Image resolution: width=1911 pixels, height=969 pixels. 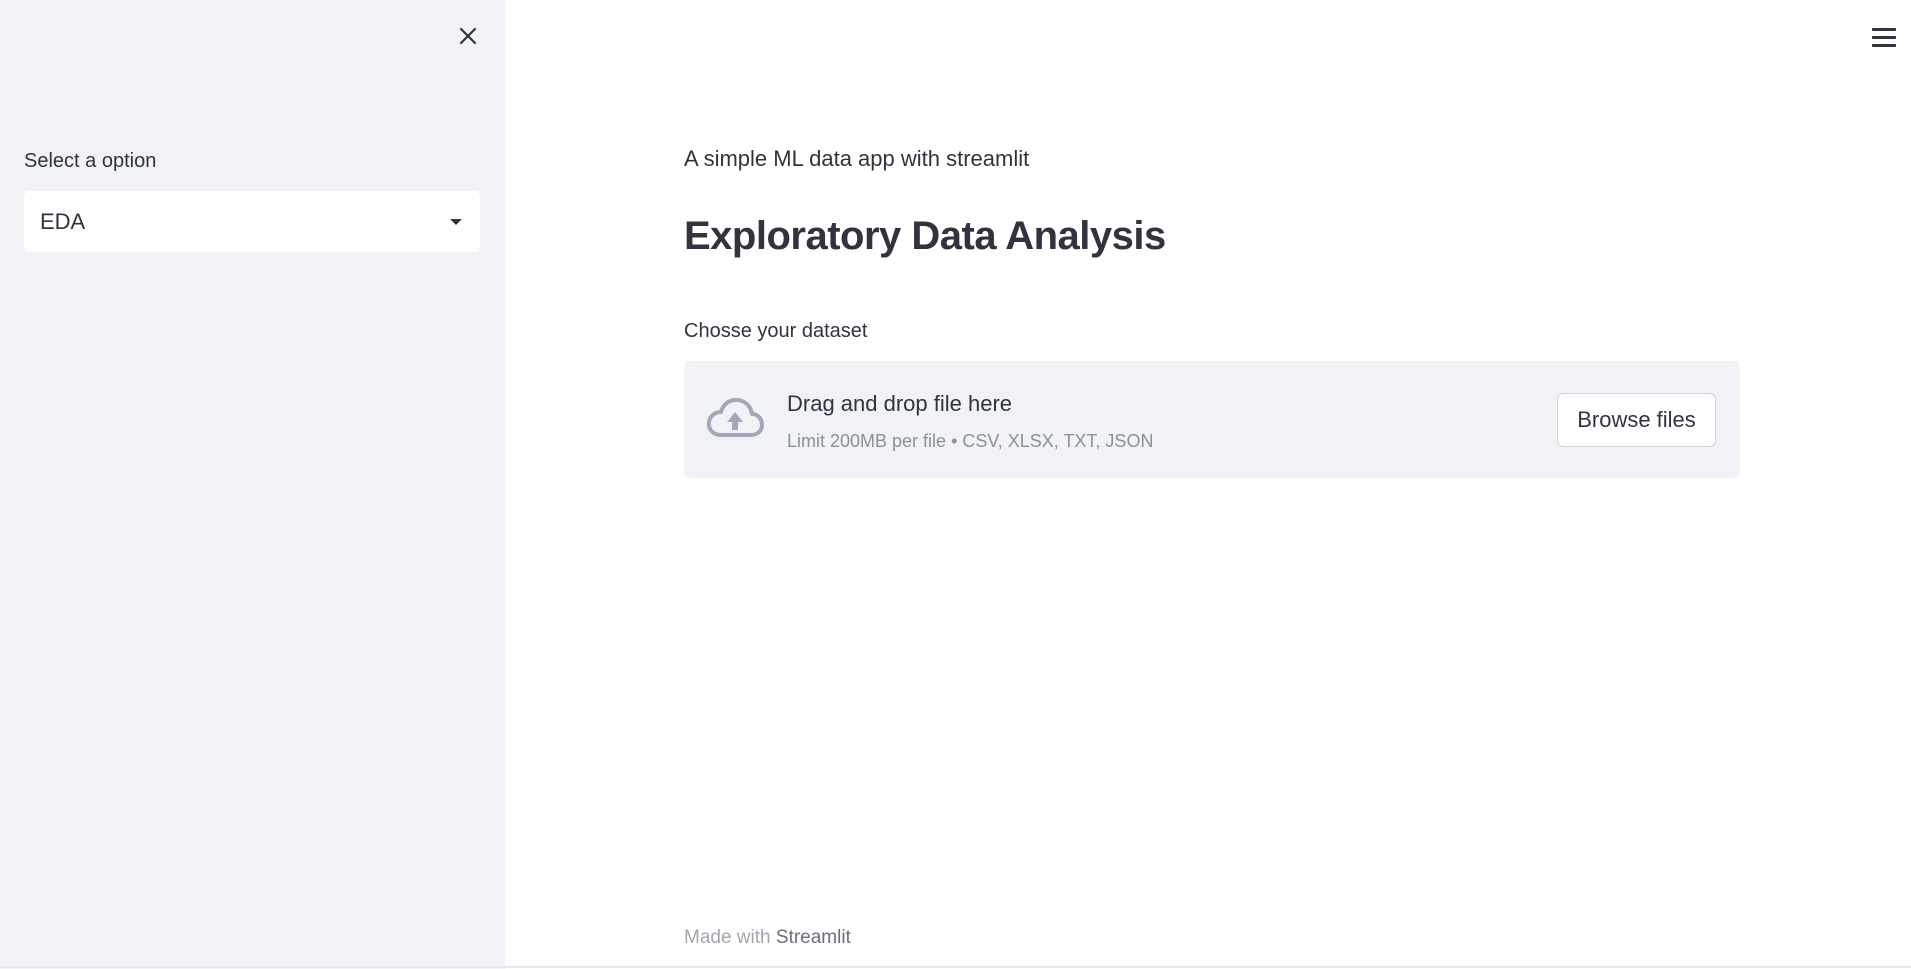 What do you see at coordinates (1636, 420) in the screenshot?
I see `browse-files-button: Browse files` at bounding box center [1636, 420].